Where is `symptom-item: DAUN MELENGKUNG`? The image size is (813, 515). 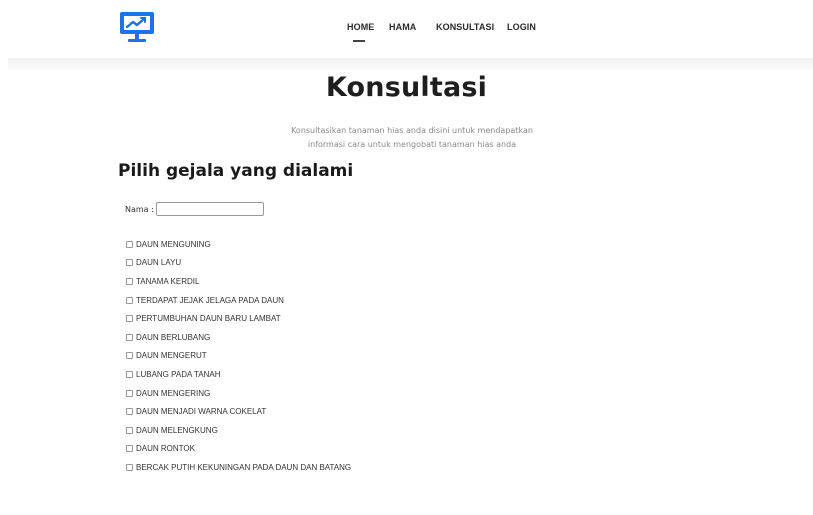
symptom-item: DAUN MELENGKUNG is located at coordinates (238, 430).